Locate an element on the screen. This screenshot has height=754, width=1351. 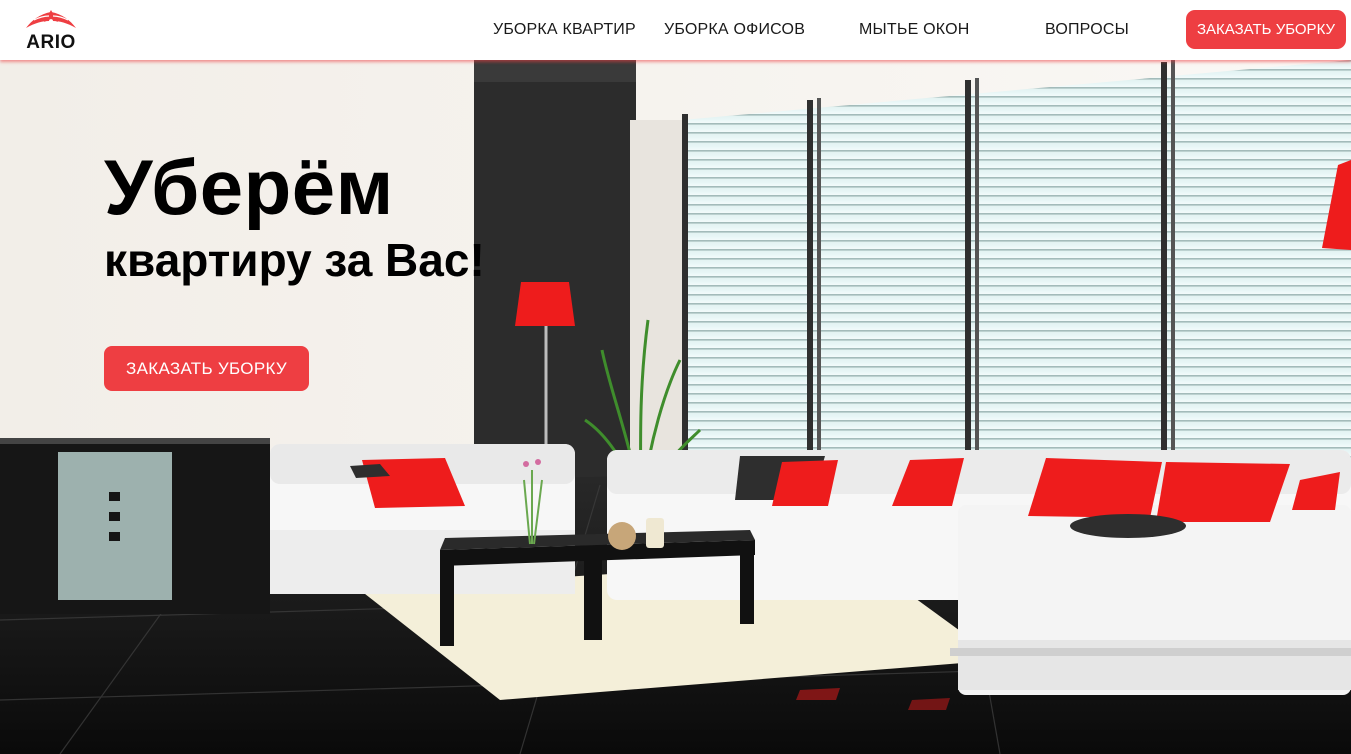
hero-title: Уберём is located at coordinates (249, 187).